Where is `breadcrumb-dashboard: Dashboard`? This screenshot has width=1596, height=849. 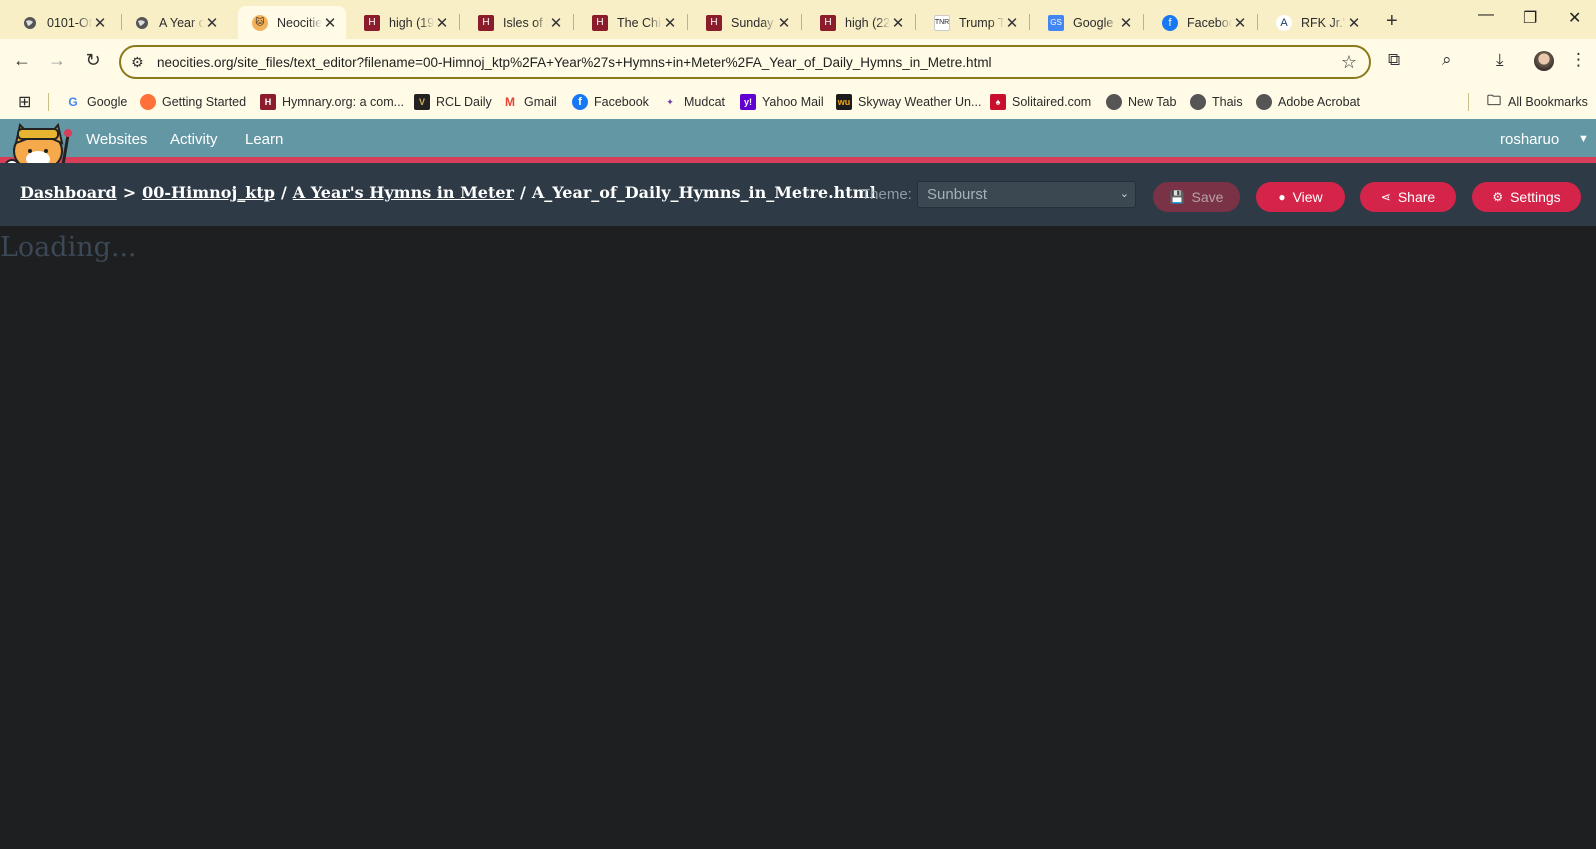 breadcrumb-dashboard: Dashboard is located at coordinates (68, 192).